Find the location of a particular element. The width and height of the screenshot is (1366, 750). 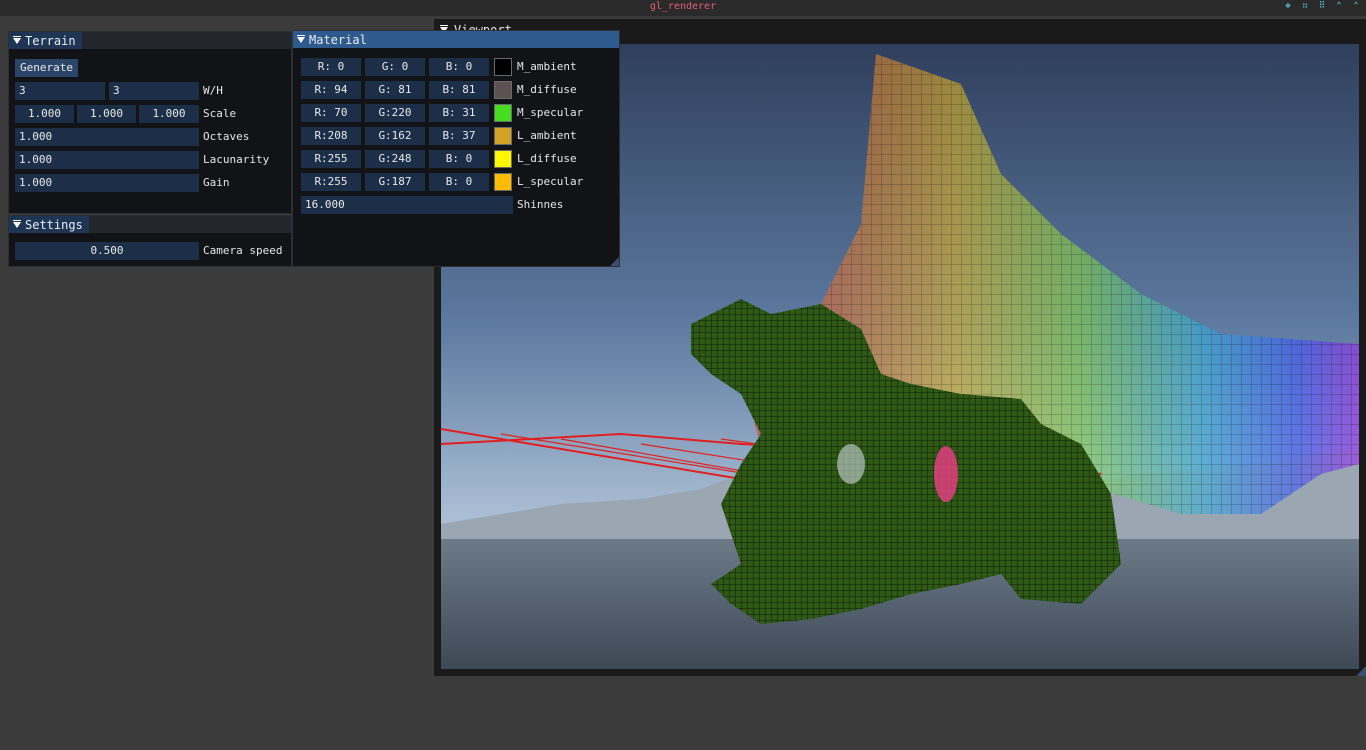

lacunarity-label: Lacunarity is located at coordinates (236, 159).